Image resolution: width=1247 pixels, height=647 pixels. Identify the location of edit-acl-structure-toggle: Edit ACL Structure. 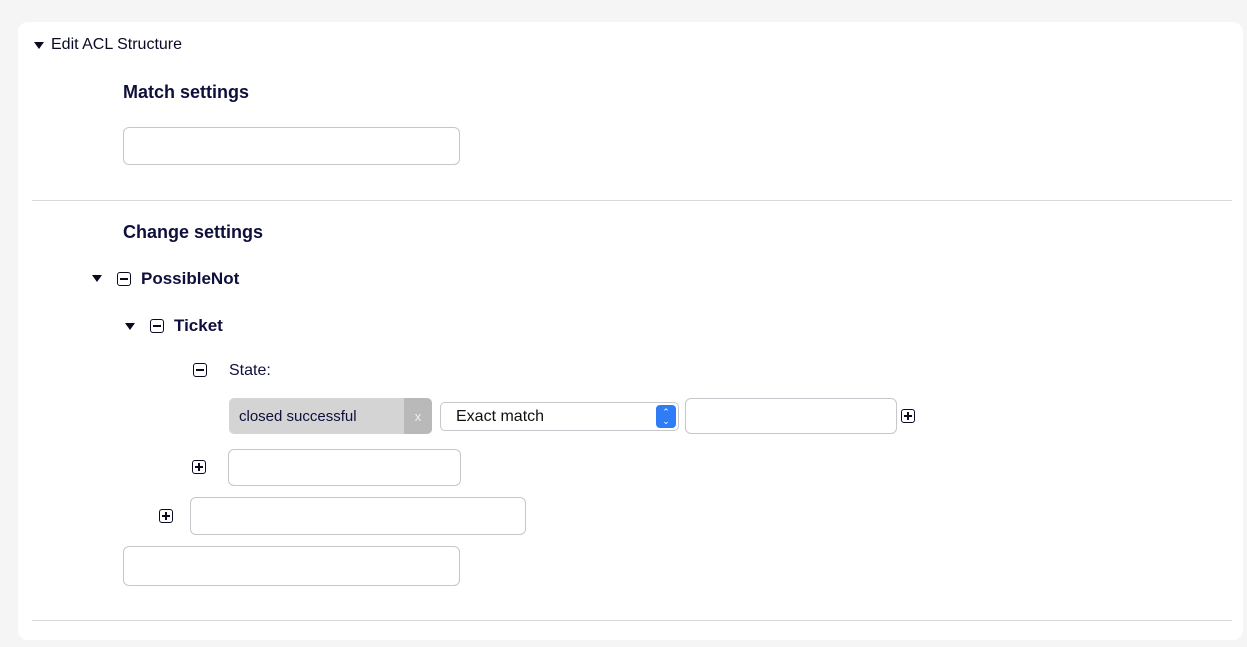
(108, 45).